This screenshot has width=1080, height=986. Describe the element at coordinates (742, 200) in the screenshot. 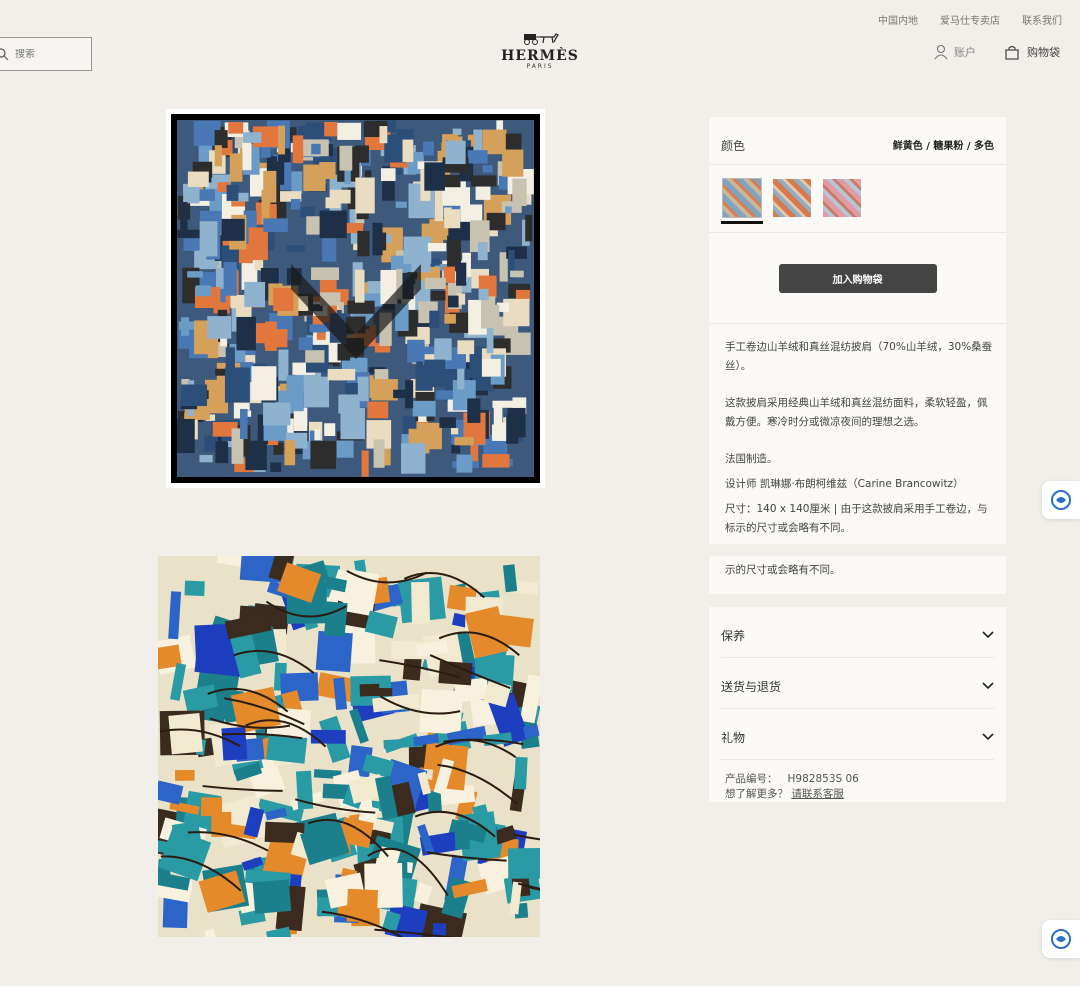

I see `swatch-blue` at that location.